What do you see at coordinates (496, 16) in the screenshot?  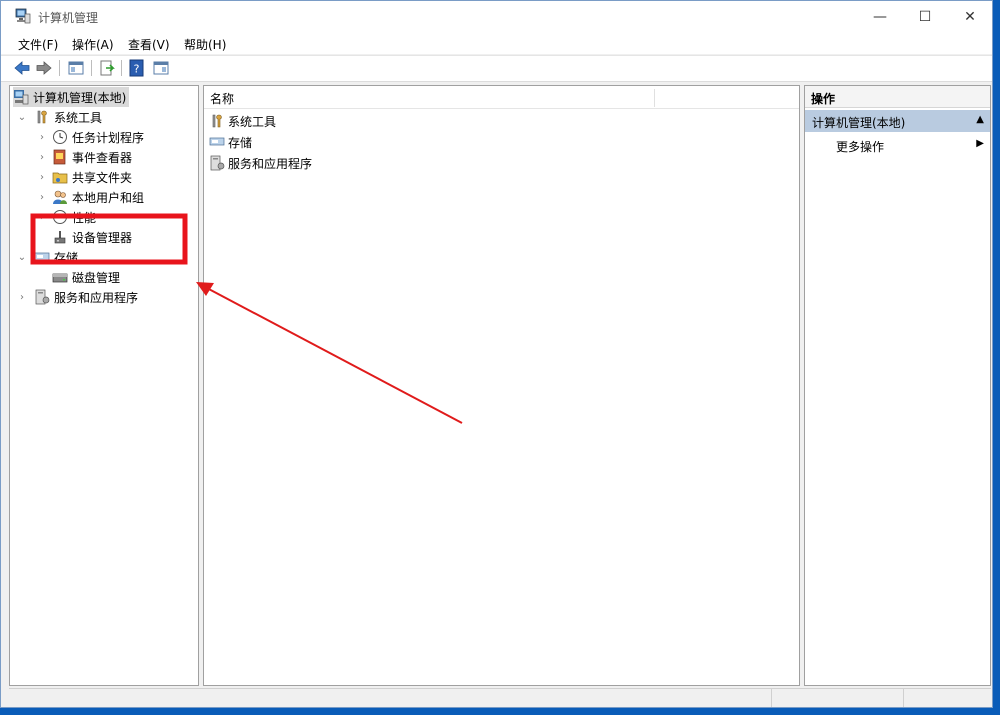 I see `title-bar: 计算机管理 — ☐ ✕` at bounding box center [496, 16].